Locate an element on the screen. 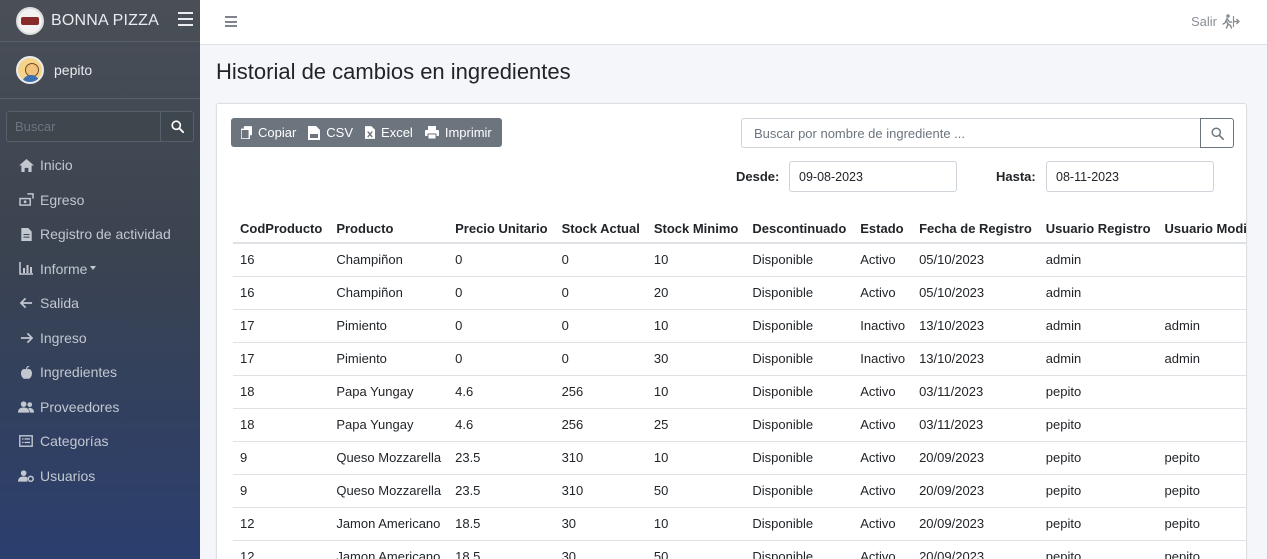  sidebar-item-egreso: Egreso is located at coordinates (100, 200).